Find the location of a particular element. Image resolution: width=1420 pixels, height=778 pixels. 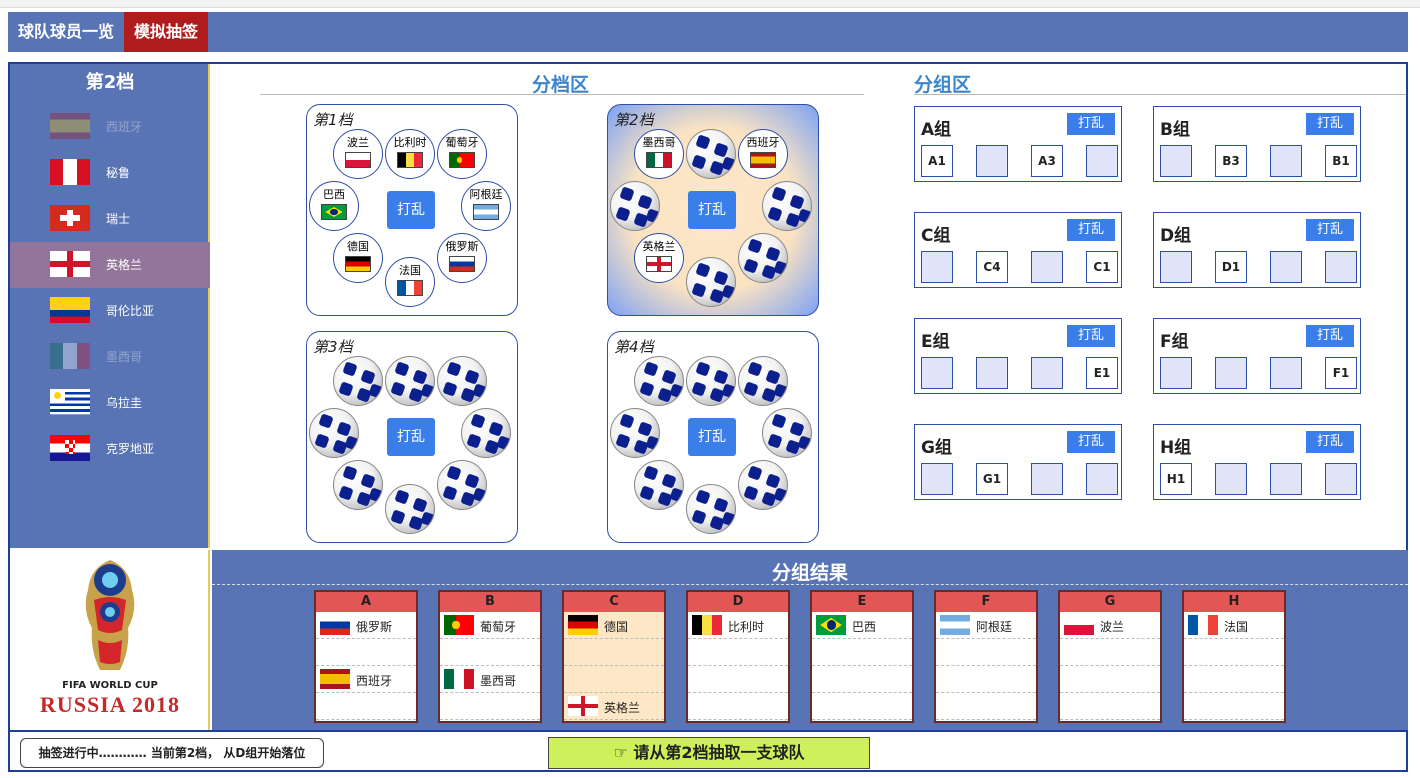

pot-team: 法国 is located at coordinates (410, 282).